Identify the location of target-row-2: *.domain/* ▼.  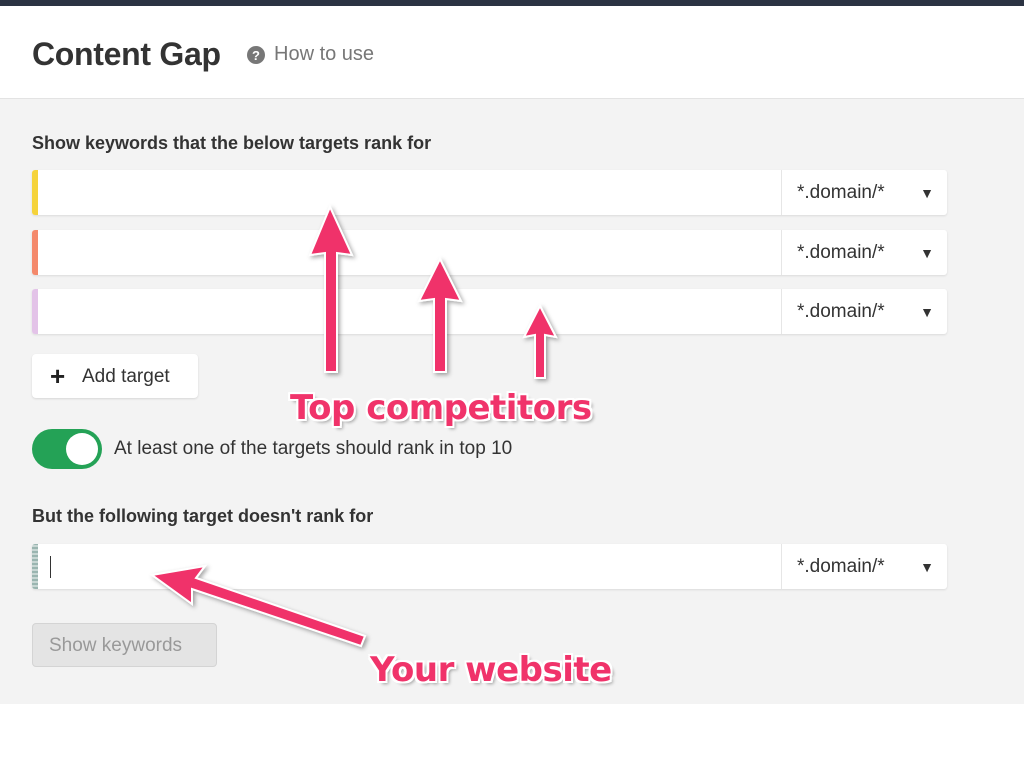
(489, 252).